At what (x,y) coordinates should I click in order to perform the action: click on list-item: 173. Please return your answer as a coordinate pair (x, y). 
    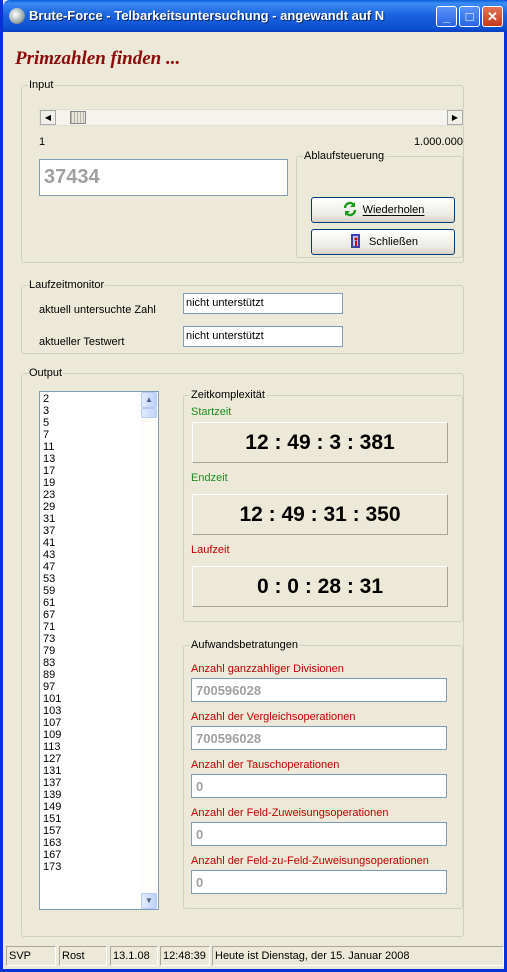
    Looking at the image, I should click on (52, 867).